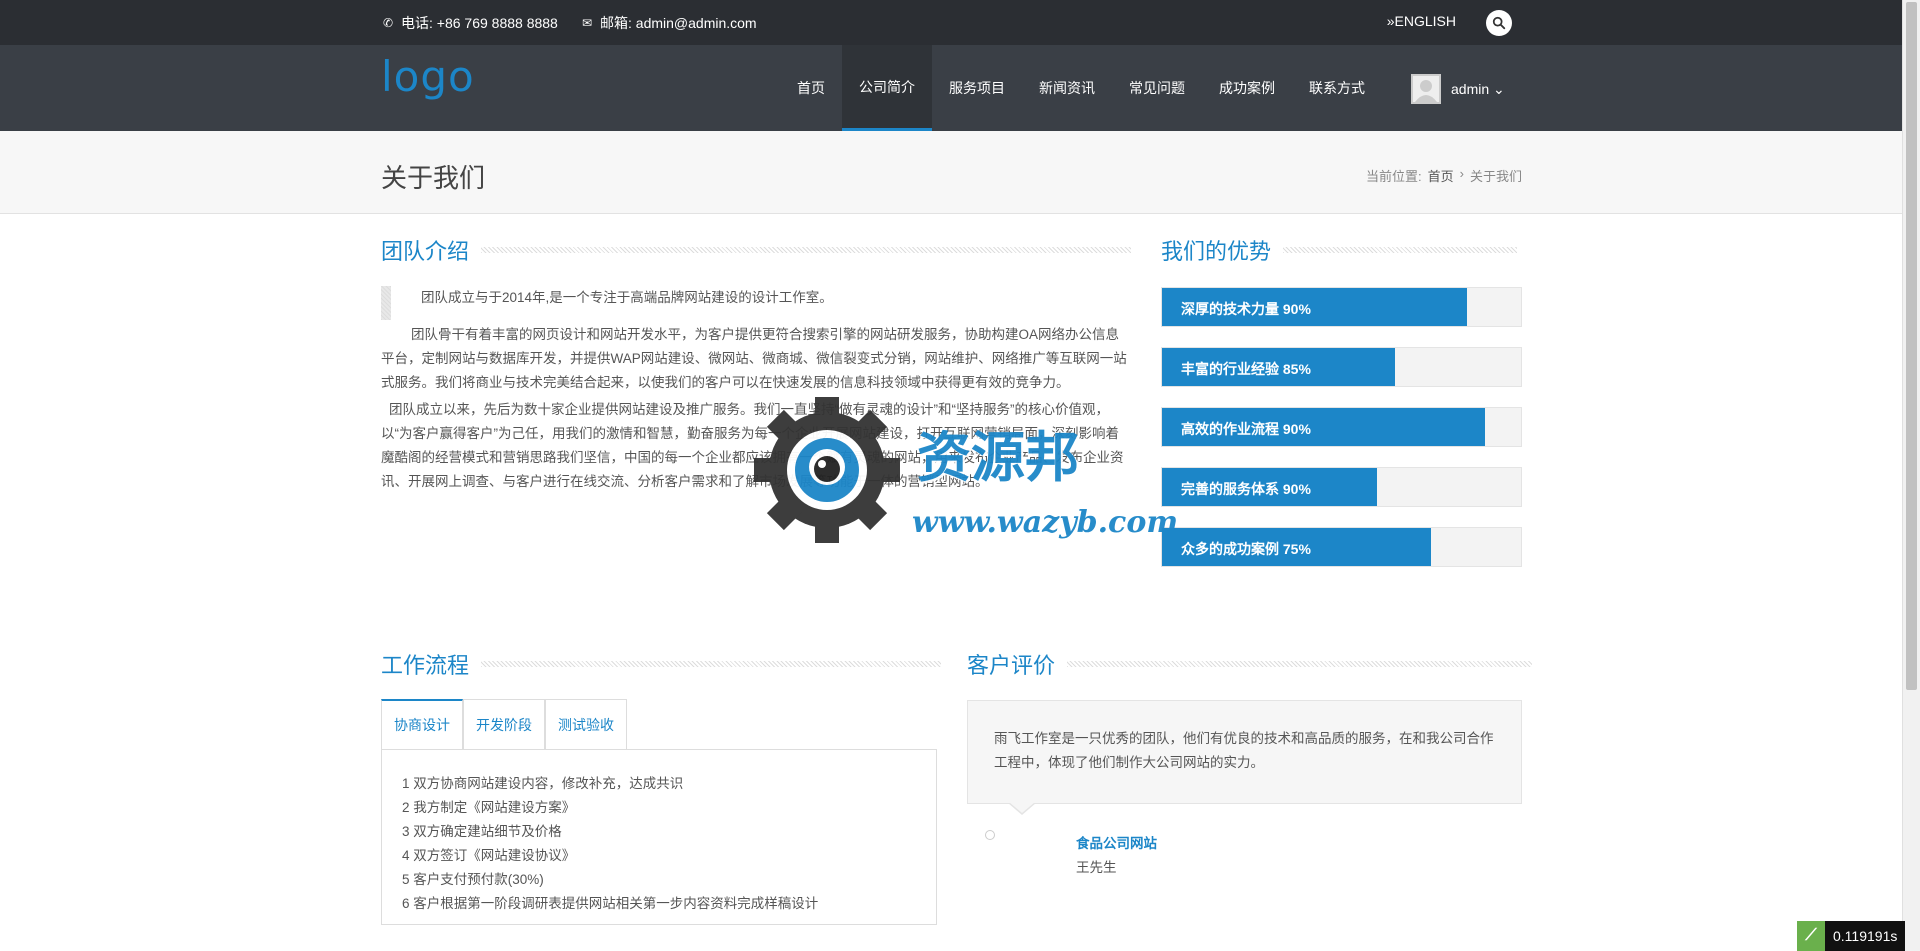 The image size is (1920, 951). I want to click on team-heading-text: 团队介绍, so click(425, 251).